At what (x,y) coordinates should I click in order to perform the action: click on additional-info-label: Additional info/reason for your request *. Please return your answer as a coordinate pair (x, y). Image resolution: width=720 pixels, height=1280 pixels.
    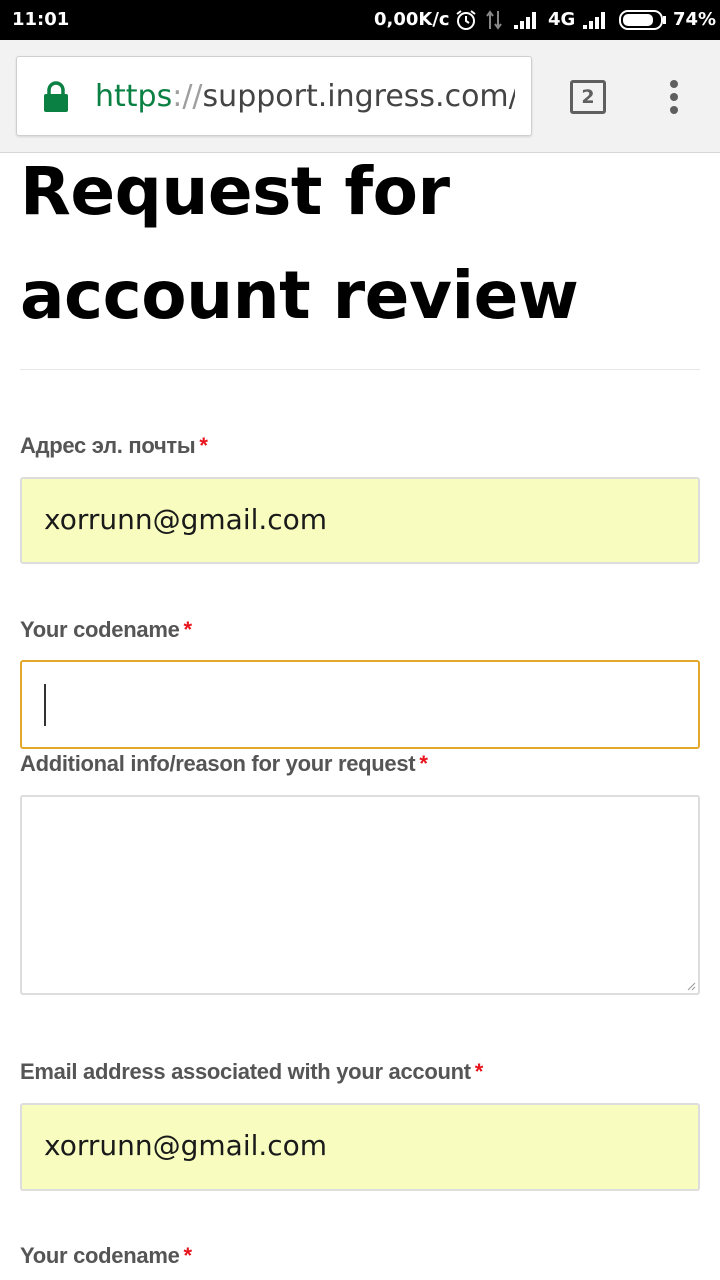
    Looking at the image, I should click on (224, 764).